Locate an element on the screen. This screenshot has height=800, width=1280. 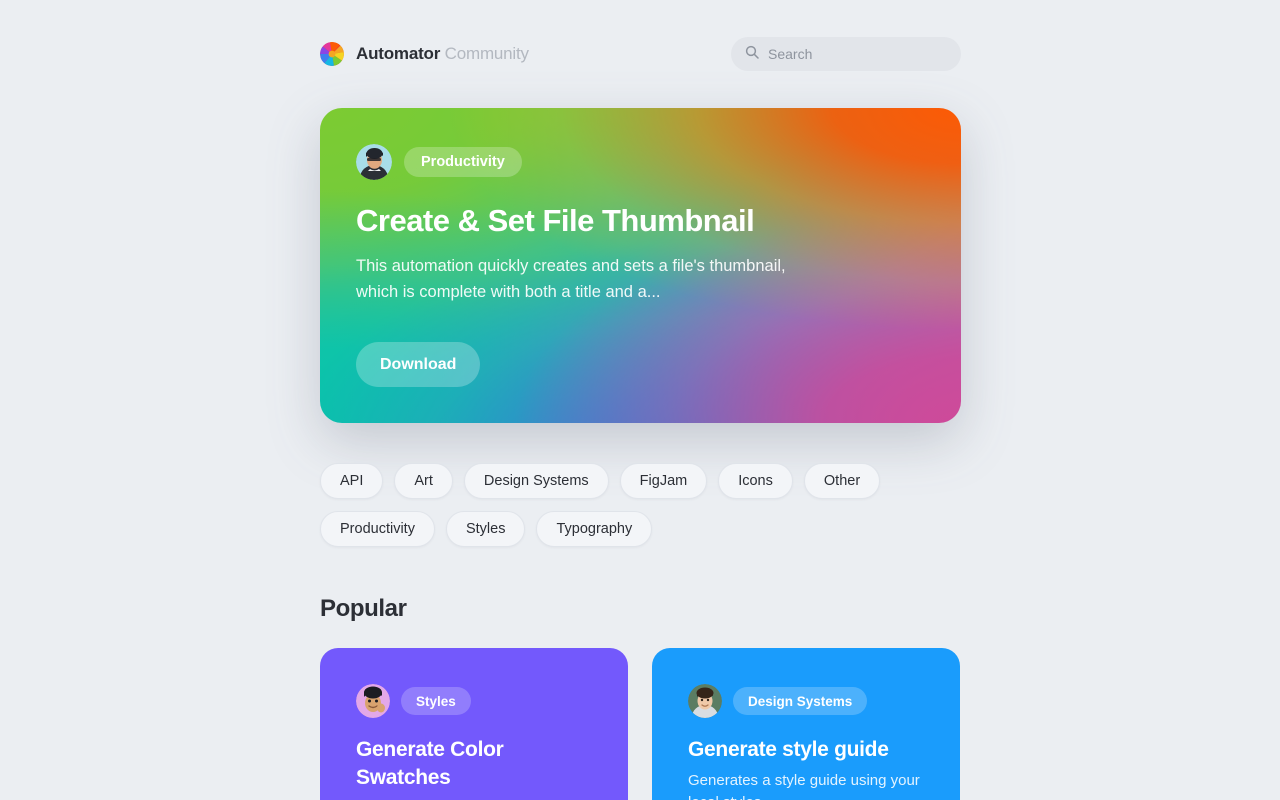
brand-name: Automator Community is located at coordinates (442, 54).